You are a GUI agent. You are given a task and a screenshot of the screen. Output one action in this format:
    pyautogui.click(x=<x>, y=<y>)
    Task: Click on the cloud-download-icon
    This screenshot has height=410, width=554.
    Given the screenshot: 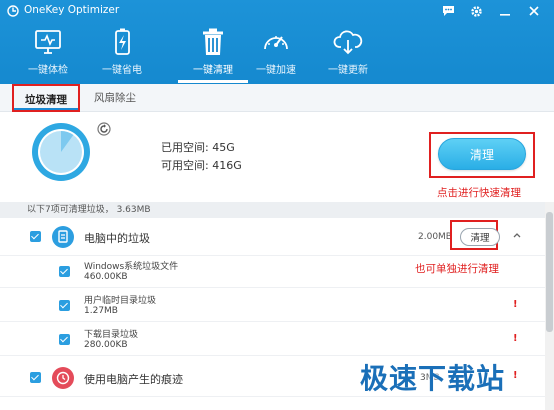 What is the action you would take?
    pyautogui.click(x=348, y=42)
    